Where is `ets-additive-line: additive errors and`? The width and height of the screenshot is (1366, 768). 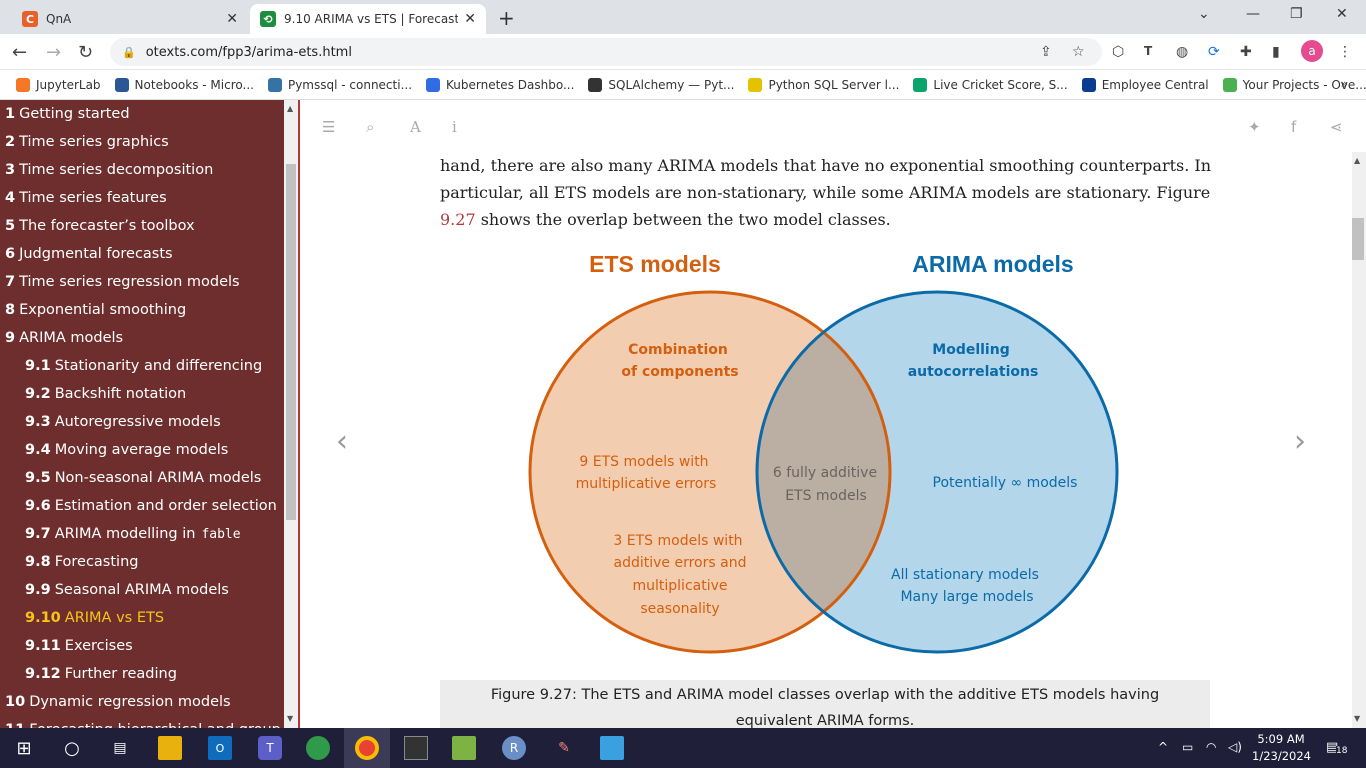 ets-additive-line: additive errors and is located at coordinates (680, 563).